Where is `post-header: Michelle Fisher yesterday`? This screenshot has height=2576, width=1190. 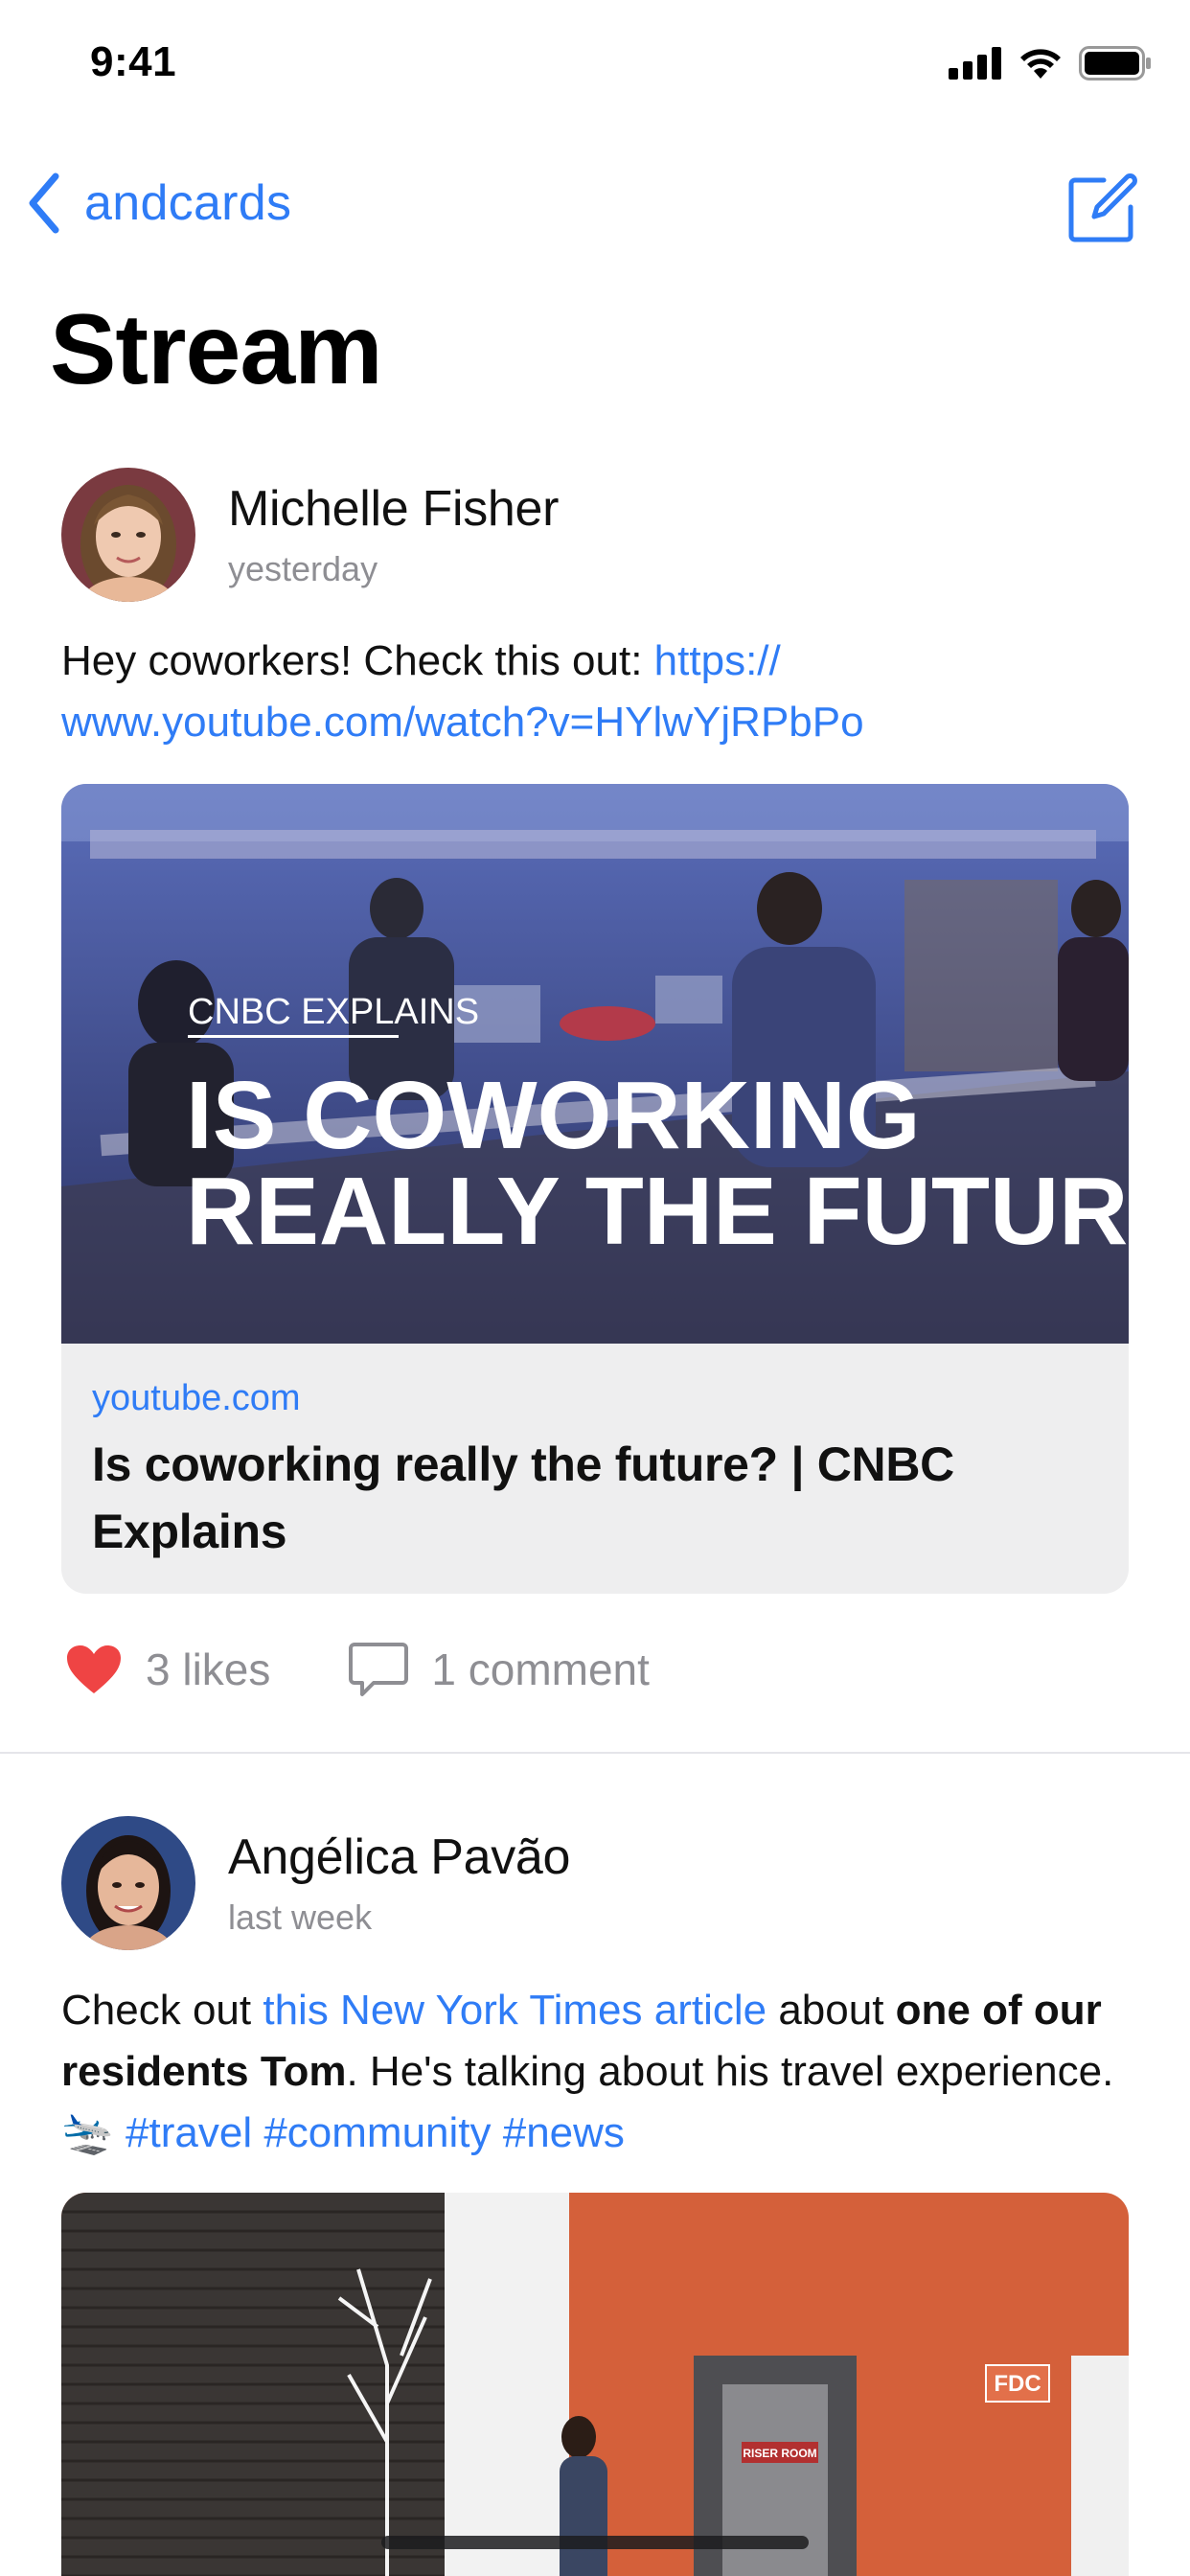
post-header: Michelle Fisher yesterday is located at coordinates (310, 535).